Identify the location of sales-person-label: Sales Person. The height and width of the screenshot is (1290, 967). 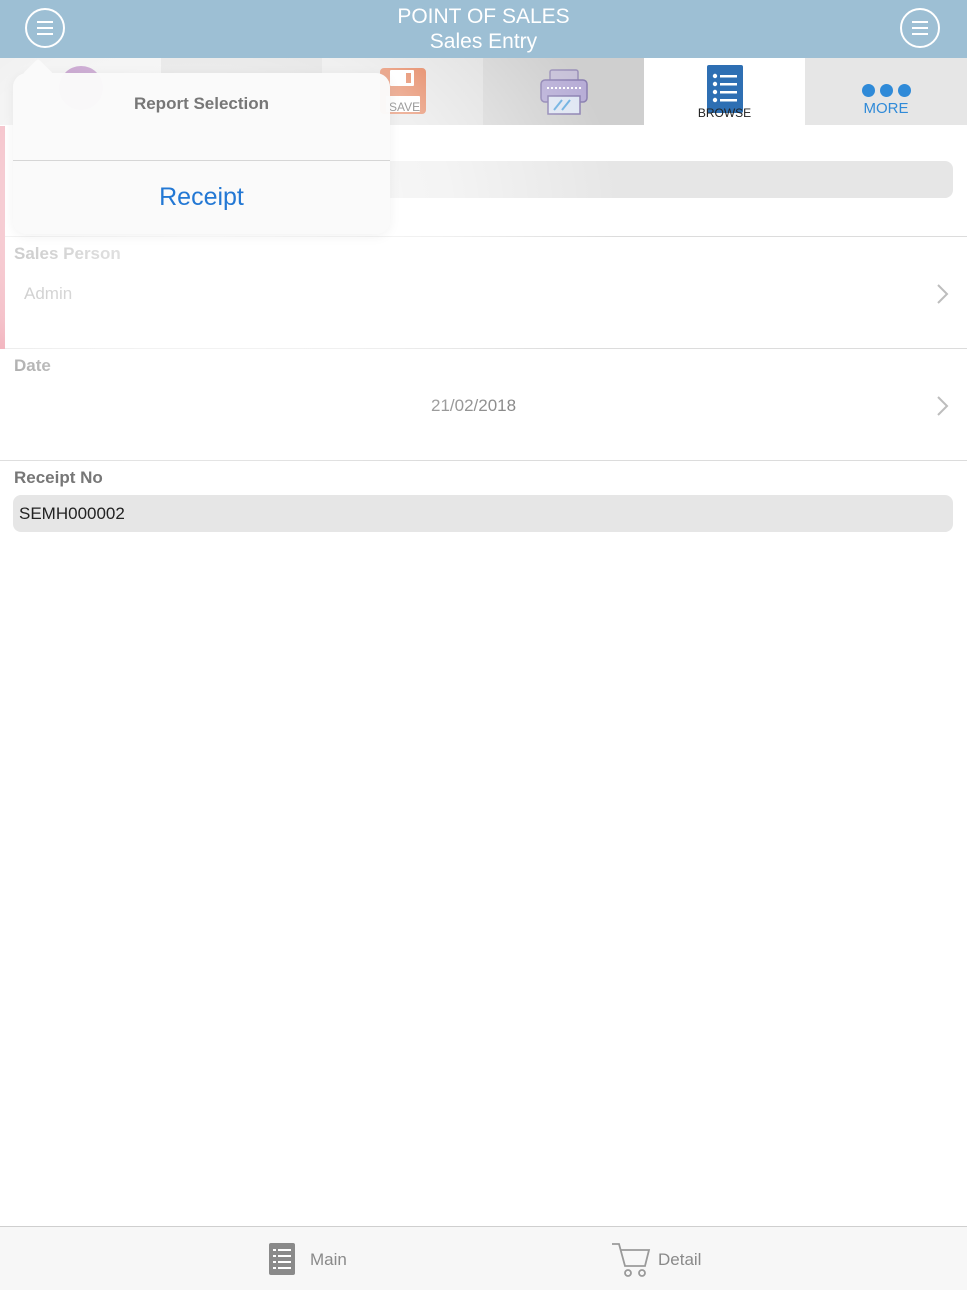
(67, 253).